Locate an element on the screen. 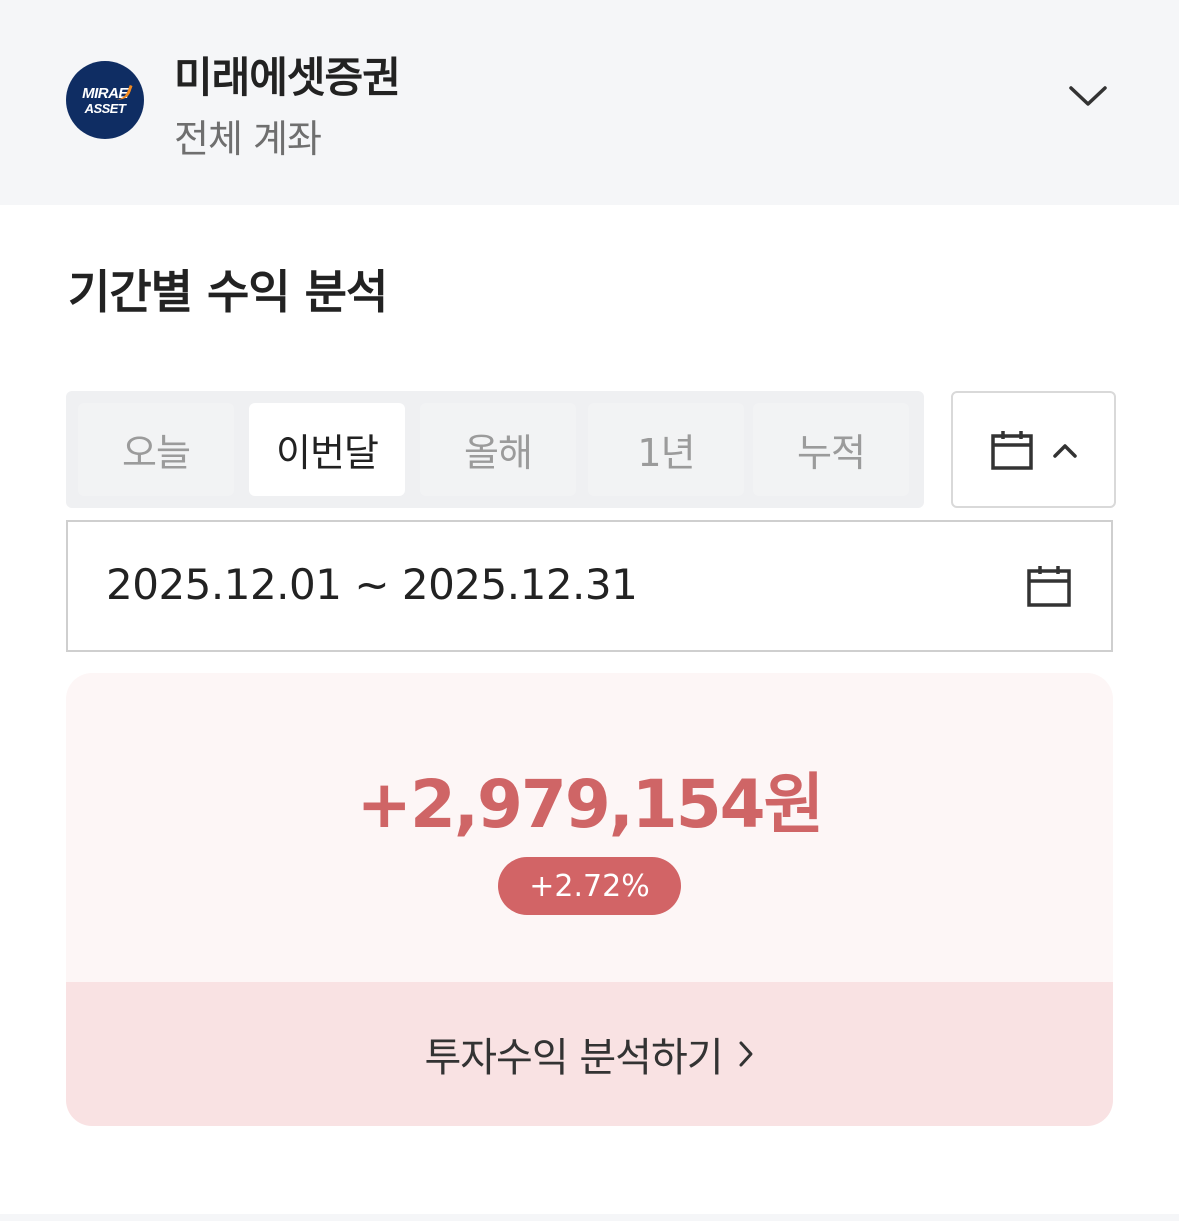  calendar-toggle-button is located at coordinates (1033, 449).